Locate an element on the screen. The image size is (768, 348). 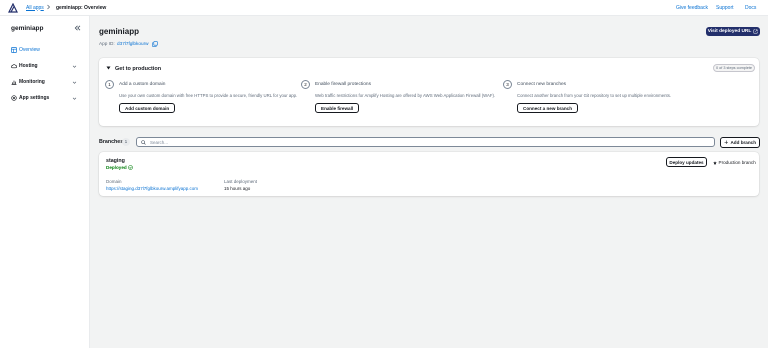
amplify-logo-icon is located at coordinates (13, 8).